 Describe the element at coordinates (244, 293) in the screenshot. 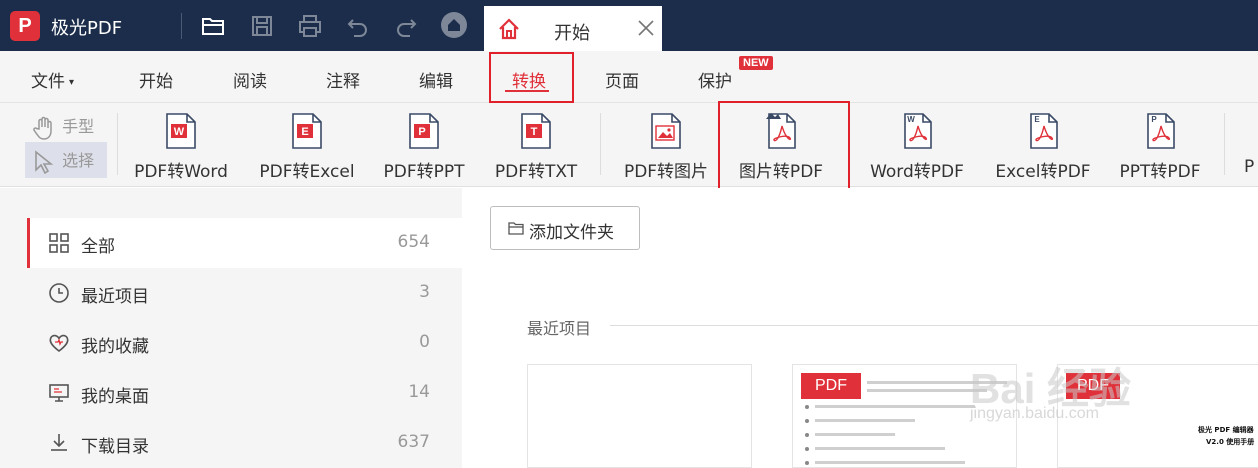

I see `sidebar-item-recent: 最近项目 3` at that location.